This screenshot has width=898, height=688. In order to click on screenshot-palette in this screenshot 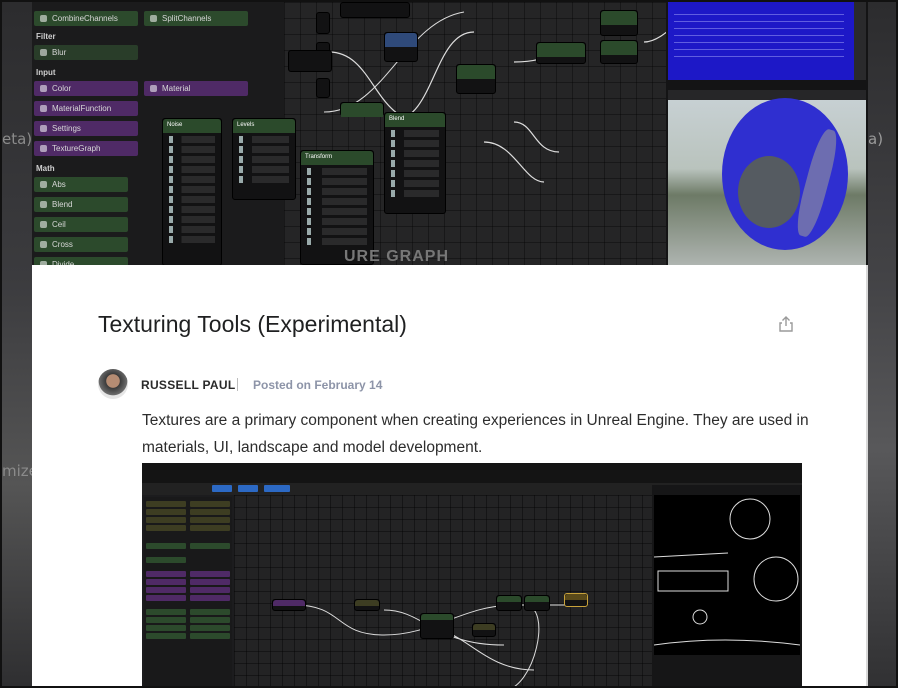, I will do `click(188, 591)`.